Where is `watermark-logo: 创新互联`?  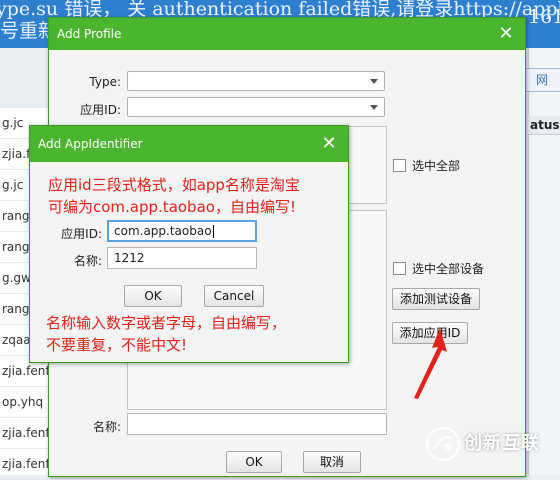 watermark-logo: 创新互联 is located at coordinates (489, 444).